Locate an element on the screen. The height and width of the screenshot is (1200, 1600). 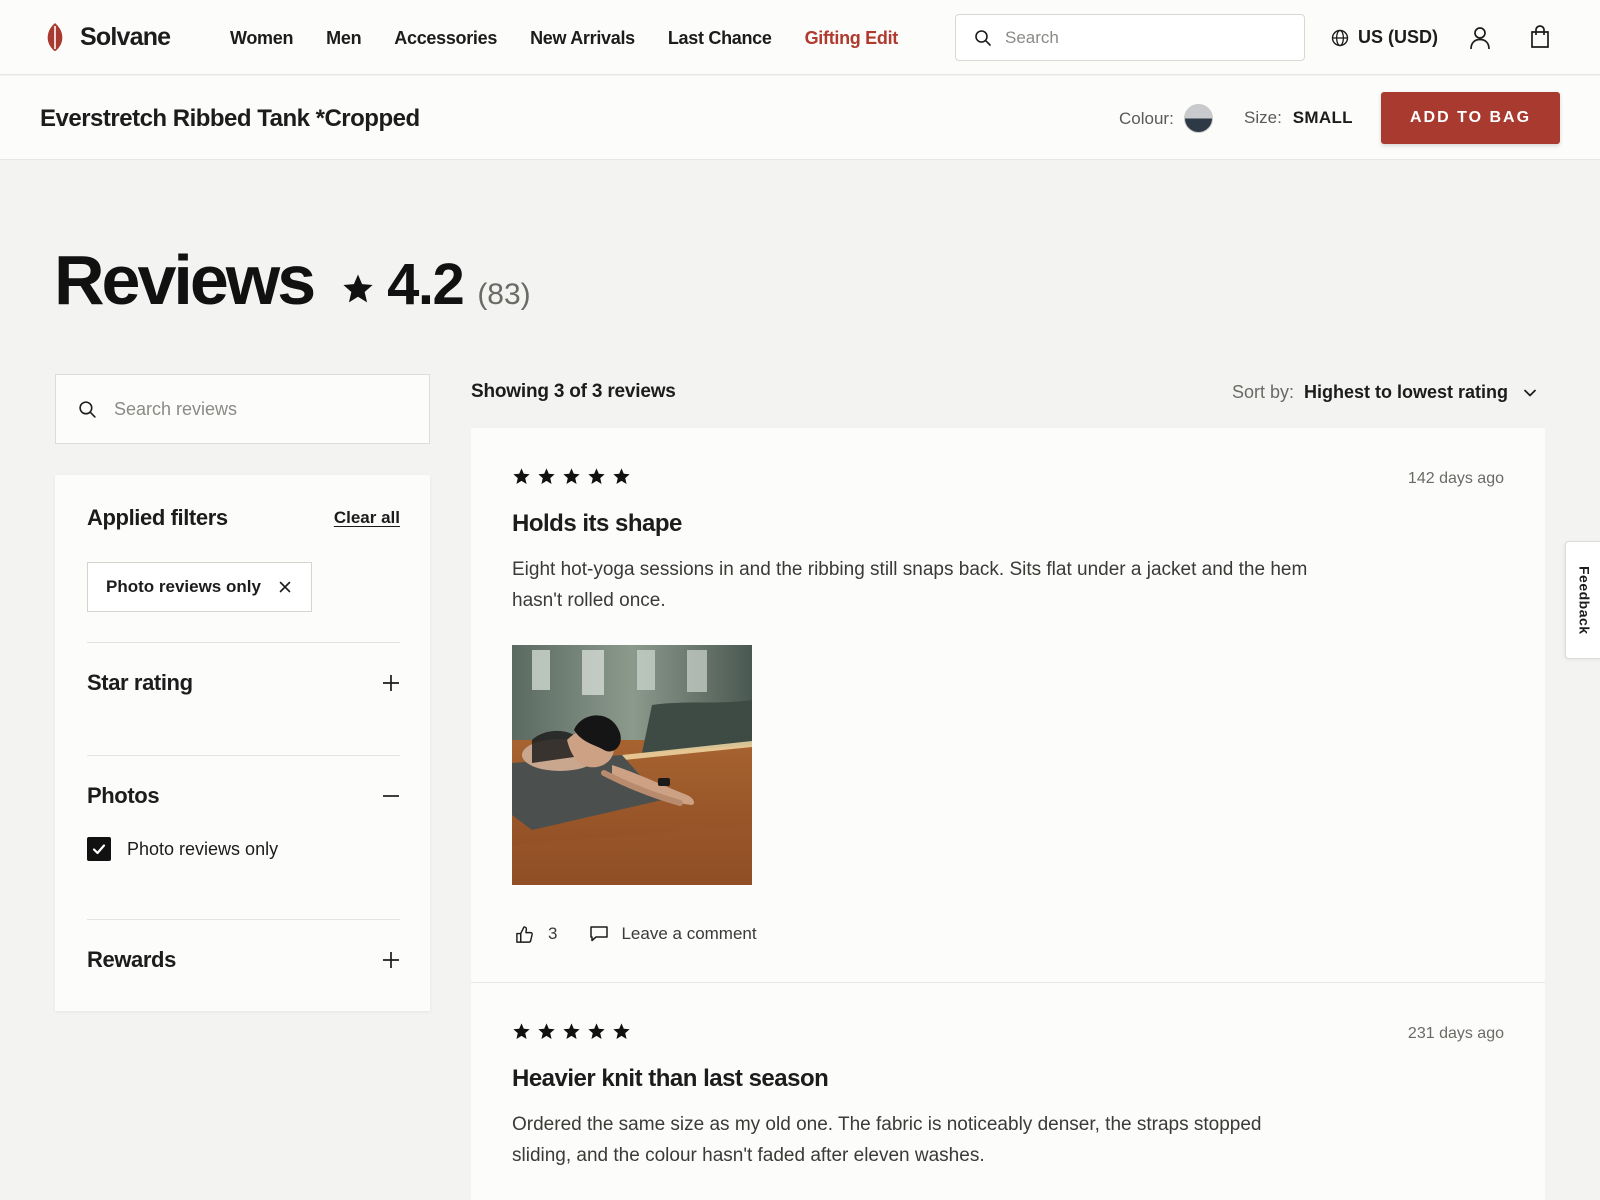
chevron-down-icon is located at coordinates (1530, 392).